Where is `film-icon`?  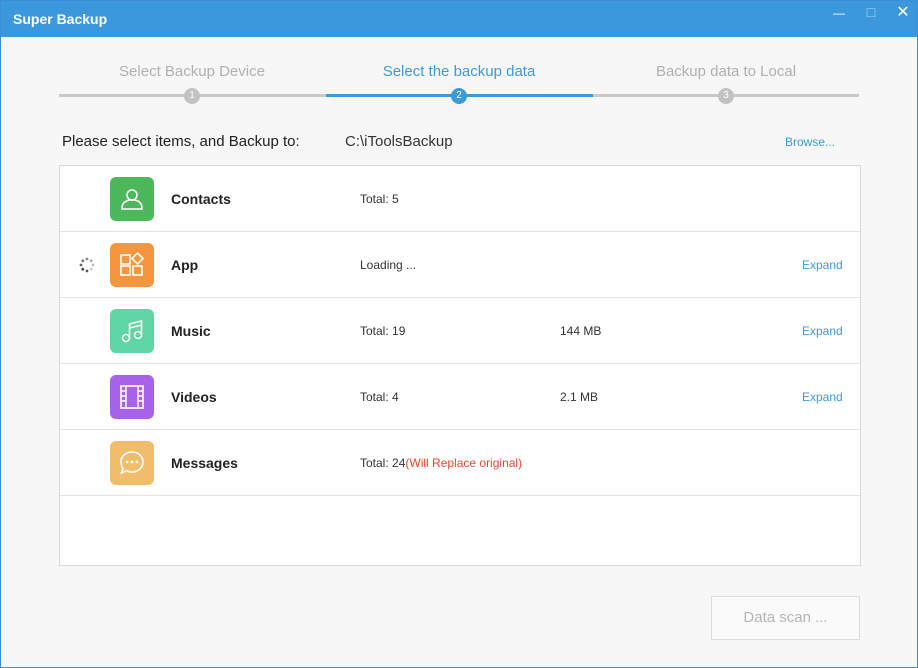
film-icon is located at coordinates (132, 397).